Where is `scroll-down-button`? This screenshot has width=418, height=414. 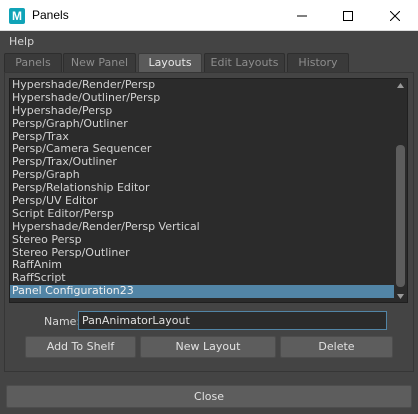
scroll-down-button is located at coordinates (400, 296).